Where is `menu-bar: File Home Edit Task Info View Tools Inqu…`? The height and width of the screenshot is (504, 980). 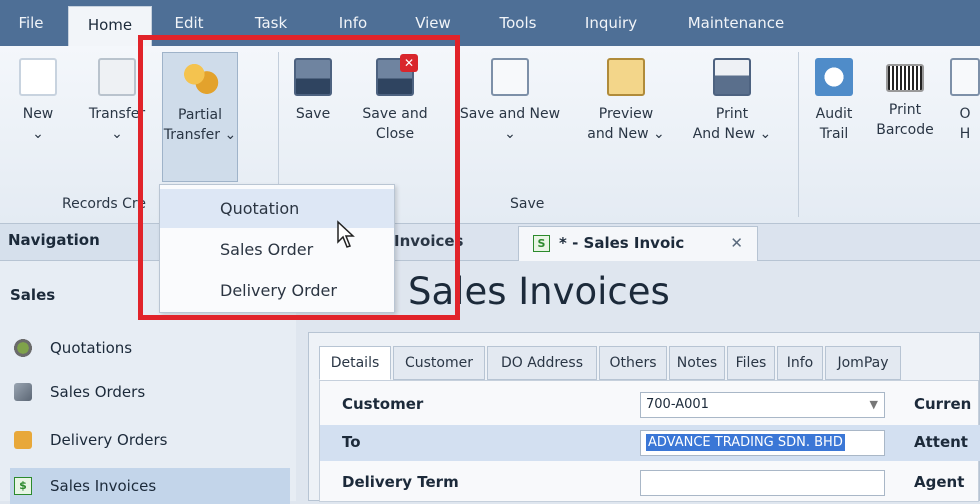 menu-bar: File Home Edit Task Info View Tools Inqu… is located at coordinates (490, 23).